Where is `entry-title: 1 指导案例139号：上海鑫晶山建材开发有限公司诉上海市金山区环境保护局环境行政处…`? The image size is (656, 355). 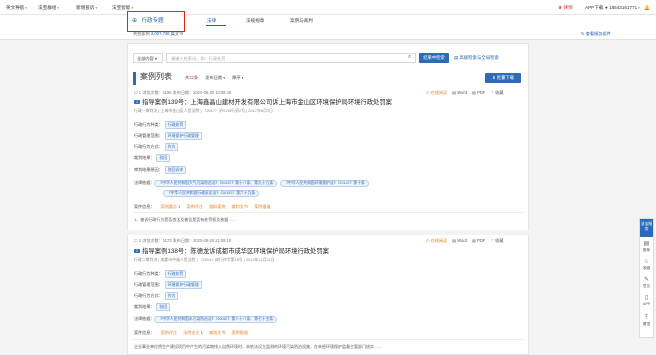
entry-title: 1 指导案例139号：上海鑫晶山建材开发有限公司诉上海市金山区环境保护局环境行政处… is located at coordinates (263, 101).